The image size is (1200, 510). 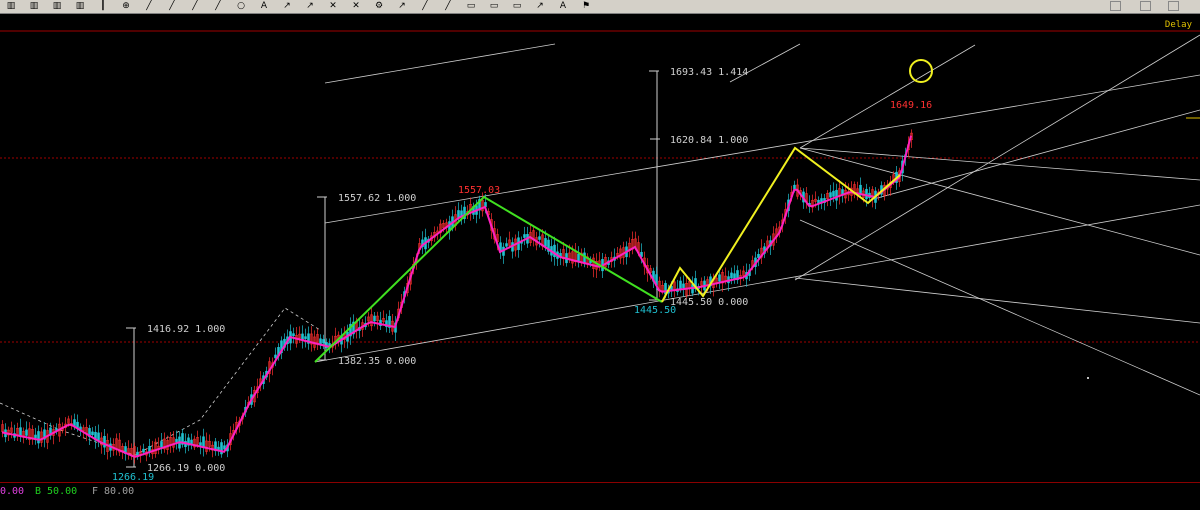 I want to click on drawing-toolbar: ▥ ▥ ▥ ▥ ┃ ⊕ ╱ ╱ ╱ ╱ ○ A ↗ ↗ ✕ ✕ ⚙ ↗ ╱ ╱ ▭ ▭ ▭ ↗ A ⚑, so click(x=600, y=7).